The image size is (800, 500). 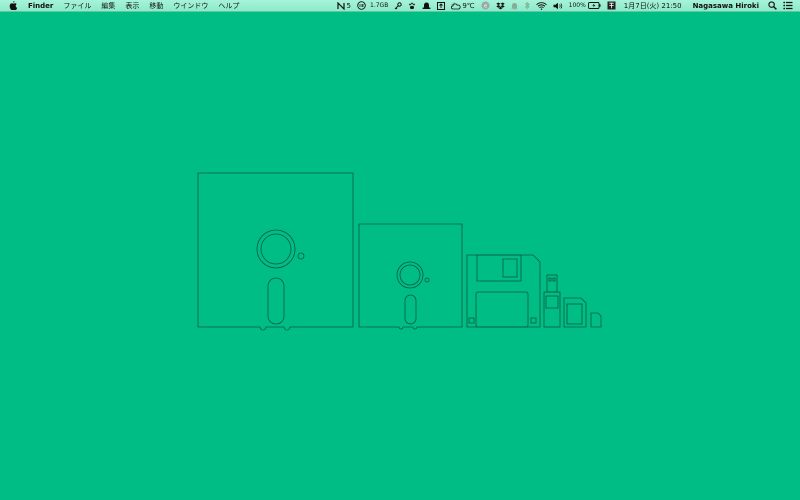 I want to click on floppy-5inch-icon, so click(x=410, y=276).